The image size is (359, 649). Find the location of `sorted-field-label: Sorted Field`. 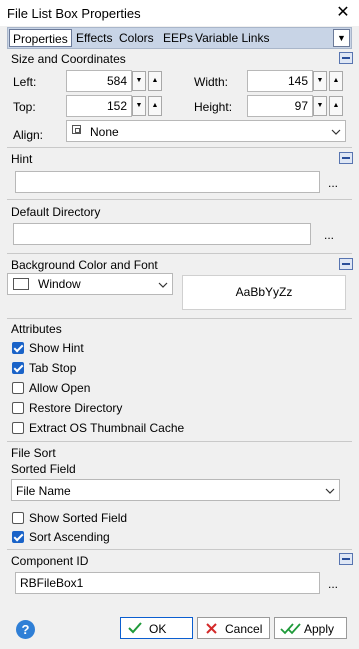

sorted-field-label: Sorted Field is located at coordinates (43, 469).